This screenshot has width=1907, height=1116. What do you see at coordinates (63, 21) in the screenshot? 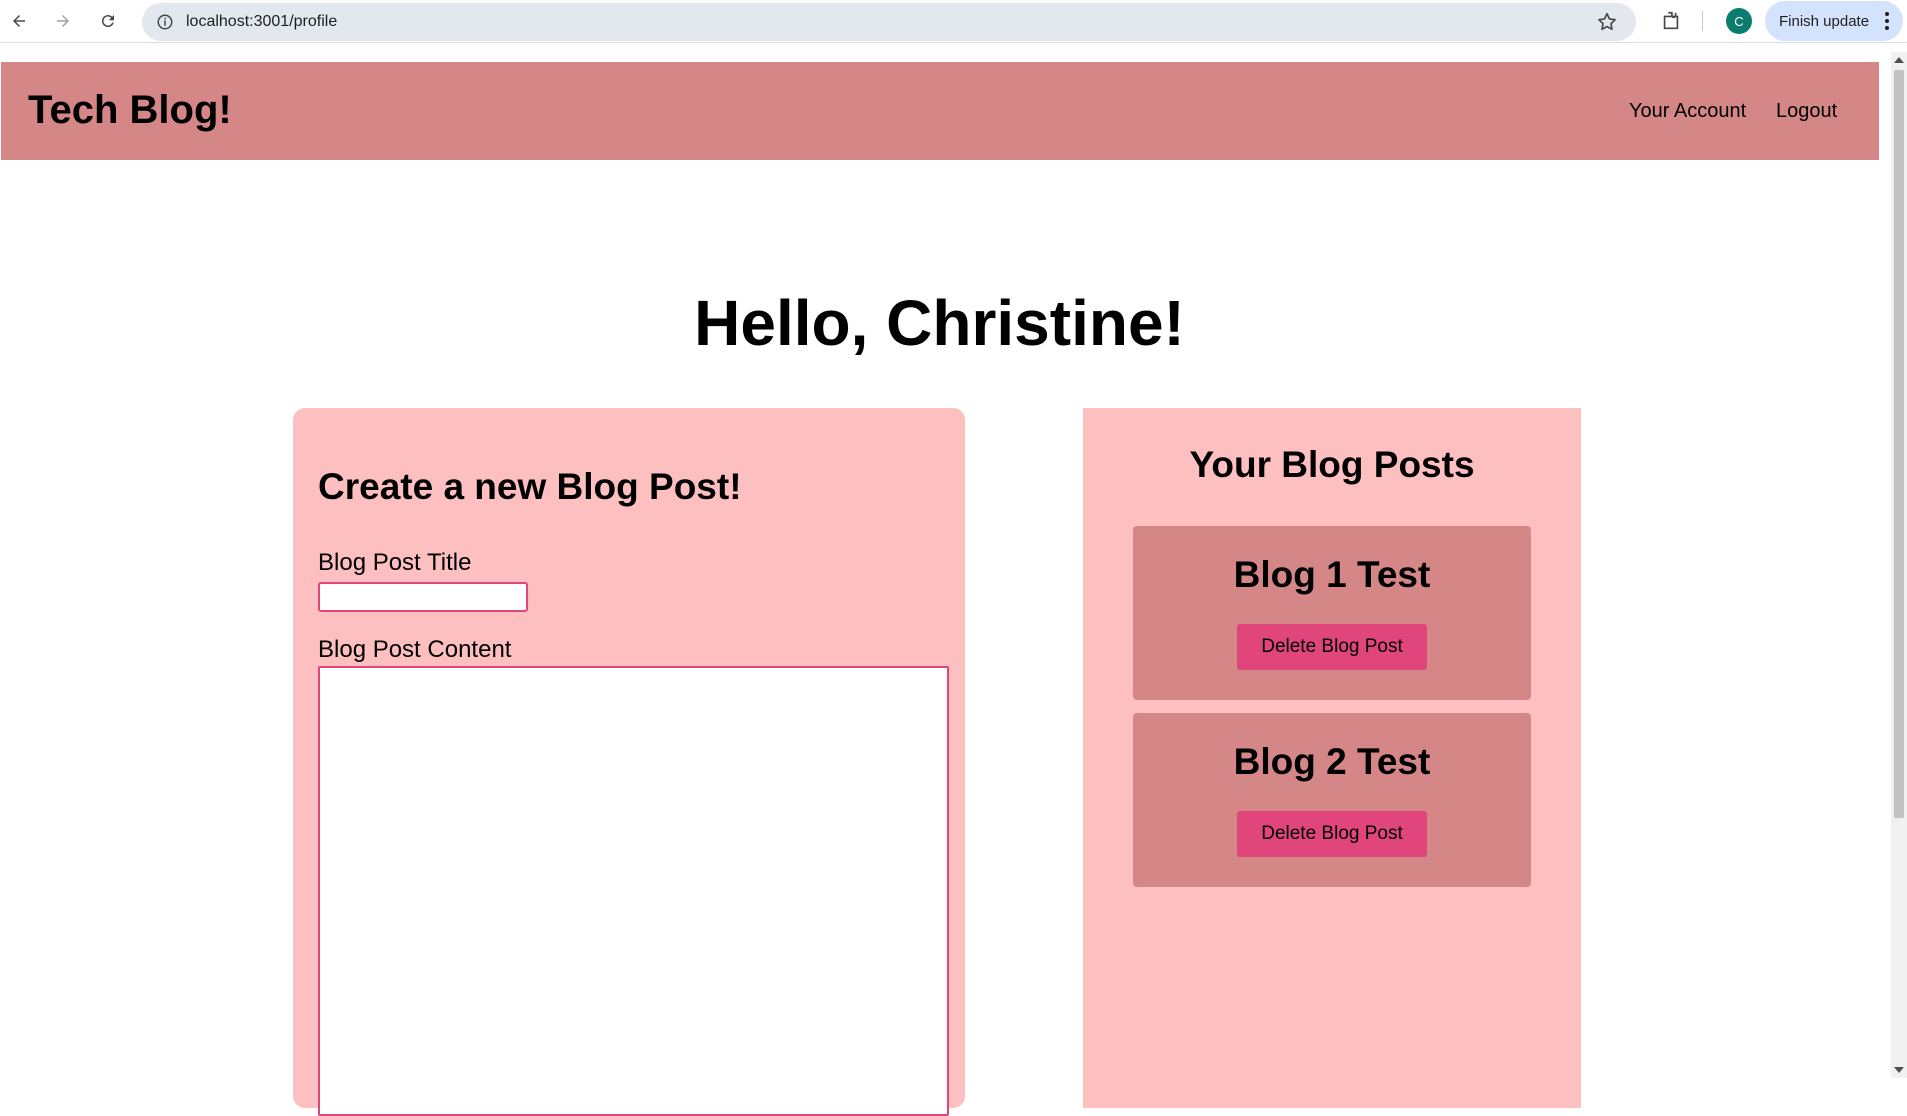
I see `forward-icon` at bounding box center [63, 21].